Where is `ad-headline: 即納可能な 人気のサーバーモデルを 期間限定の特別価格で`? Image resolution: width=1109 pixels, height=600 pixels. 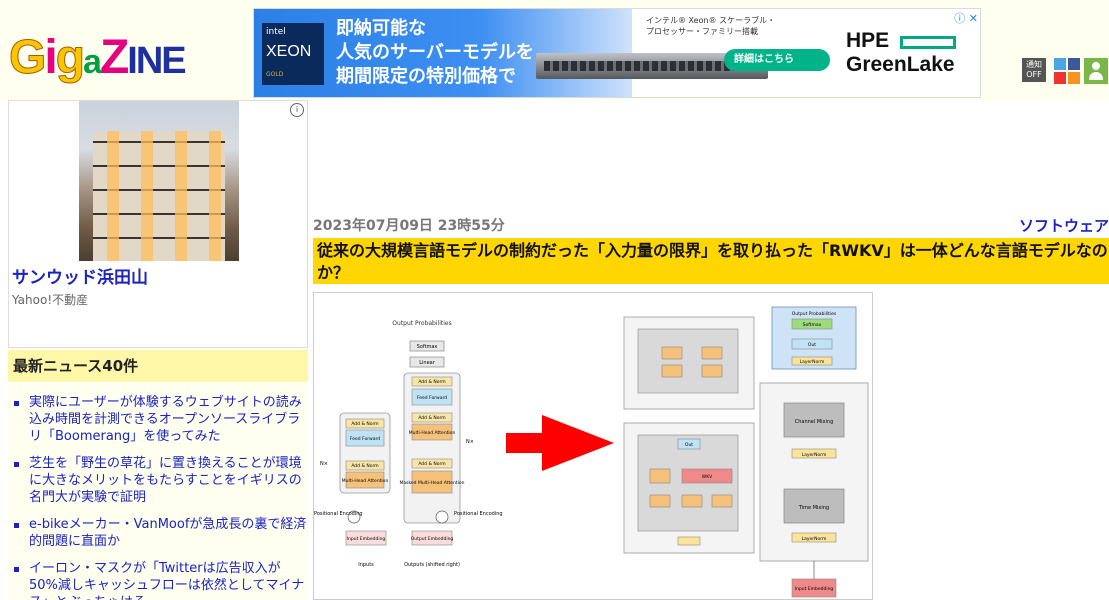
ad-headline: 即納可能な 人気のサーバーモデルを 期間限定の特別価格で is located at coordinates (435, 53).